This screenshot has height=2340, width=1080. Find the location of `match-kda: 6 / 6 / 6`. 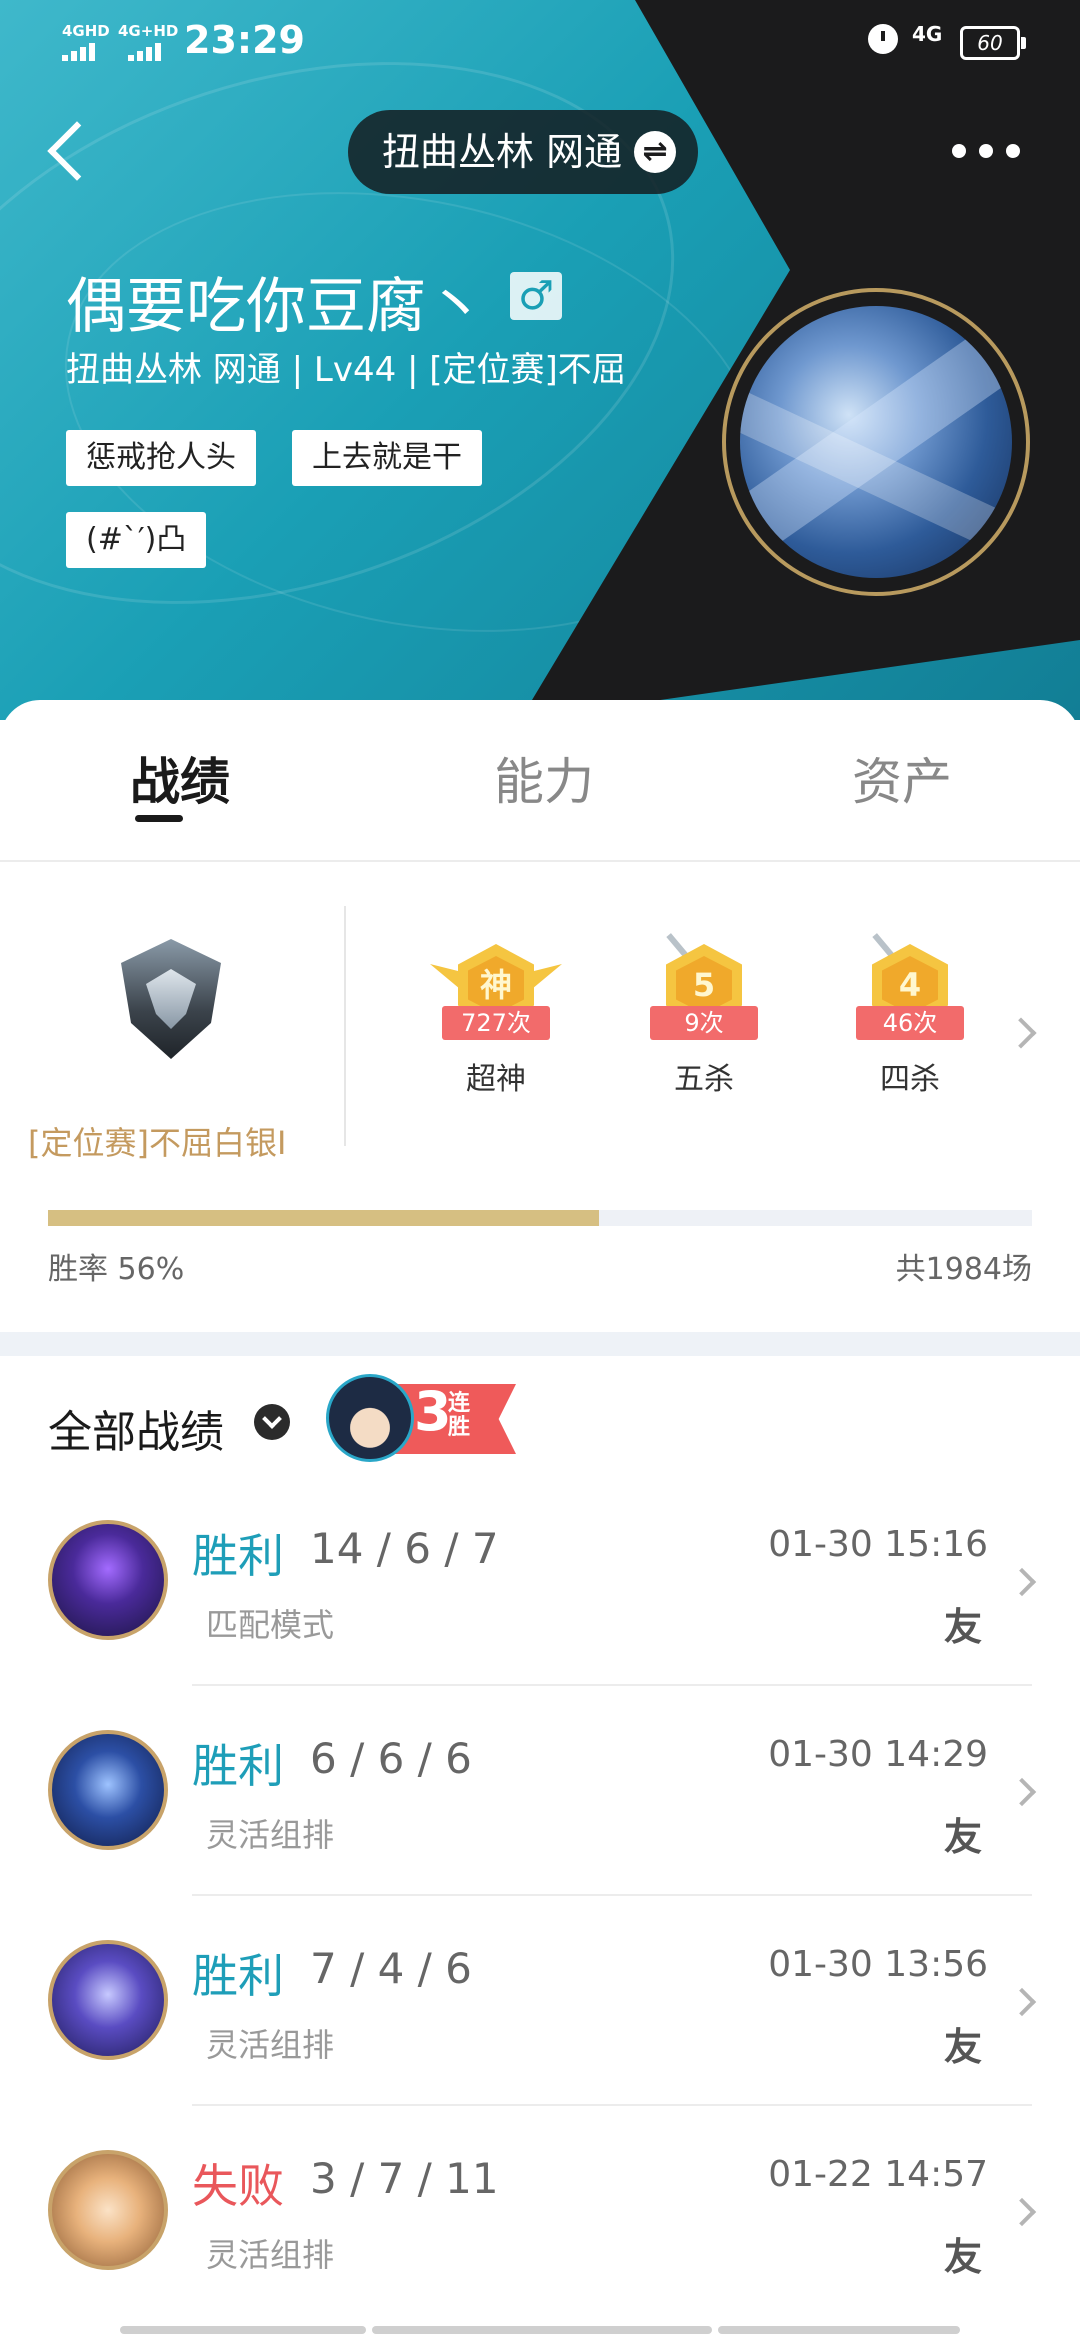

match-kda: 6 / 6 / 6 is located at coordinates (391, 1758).